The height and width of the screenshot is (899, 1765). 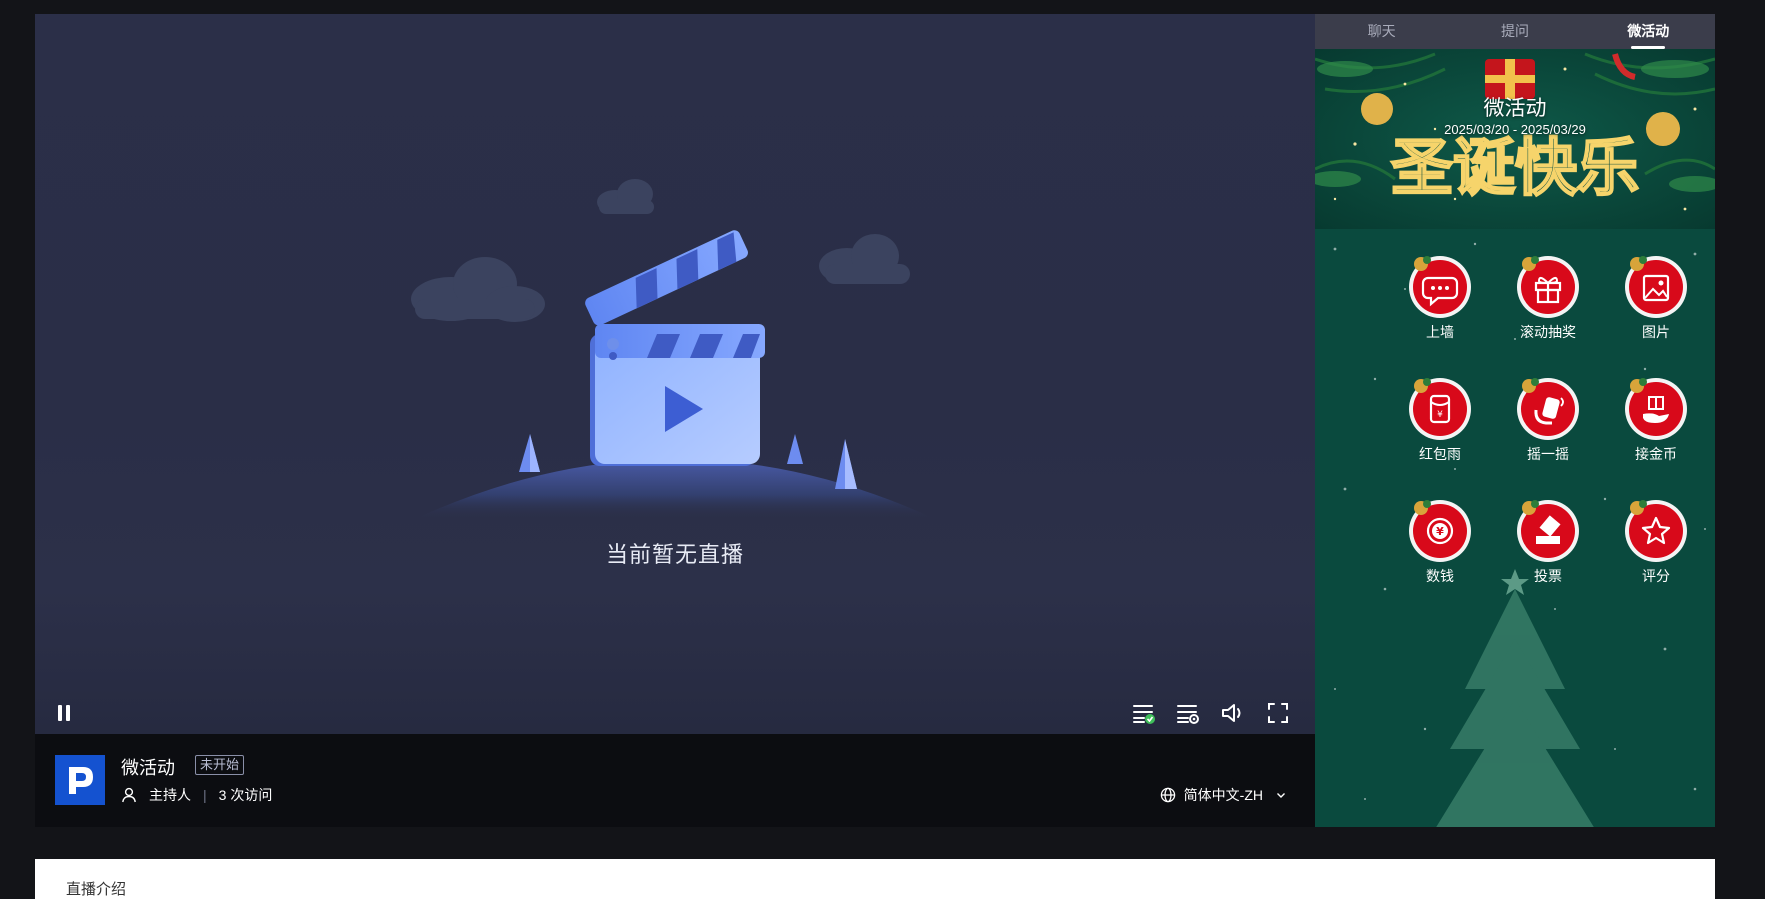 I want to click on feature-rolling-lottery-label: 滚动抽奖, so click(x=1548, y=332).